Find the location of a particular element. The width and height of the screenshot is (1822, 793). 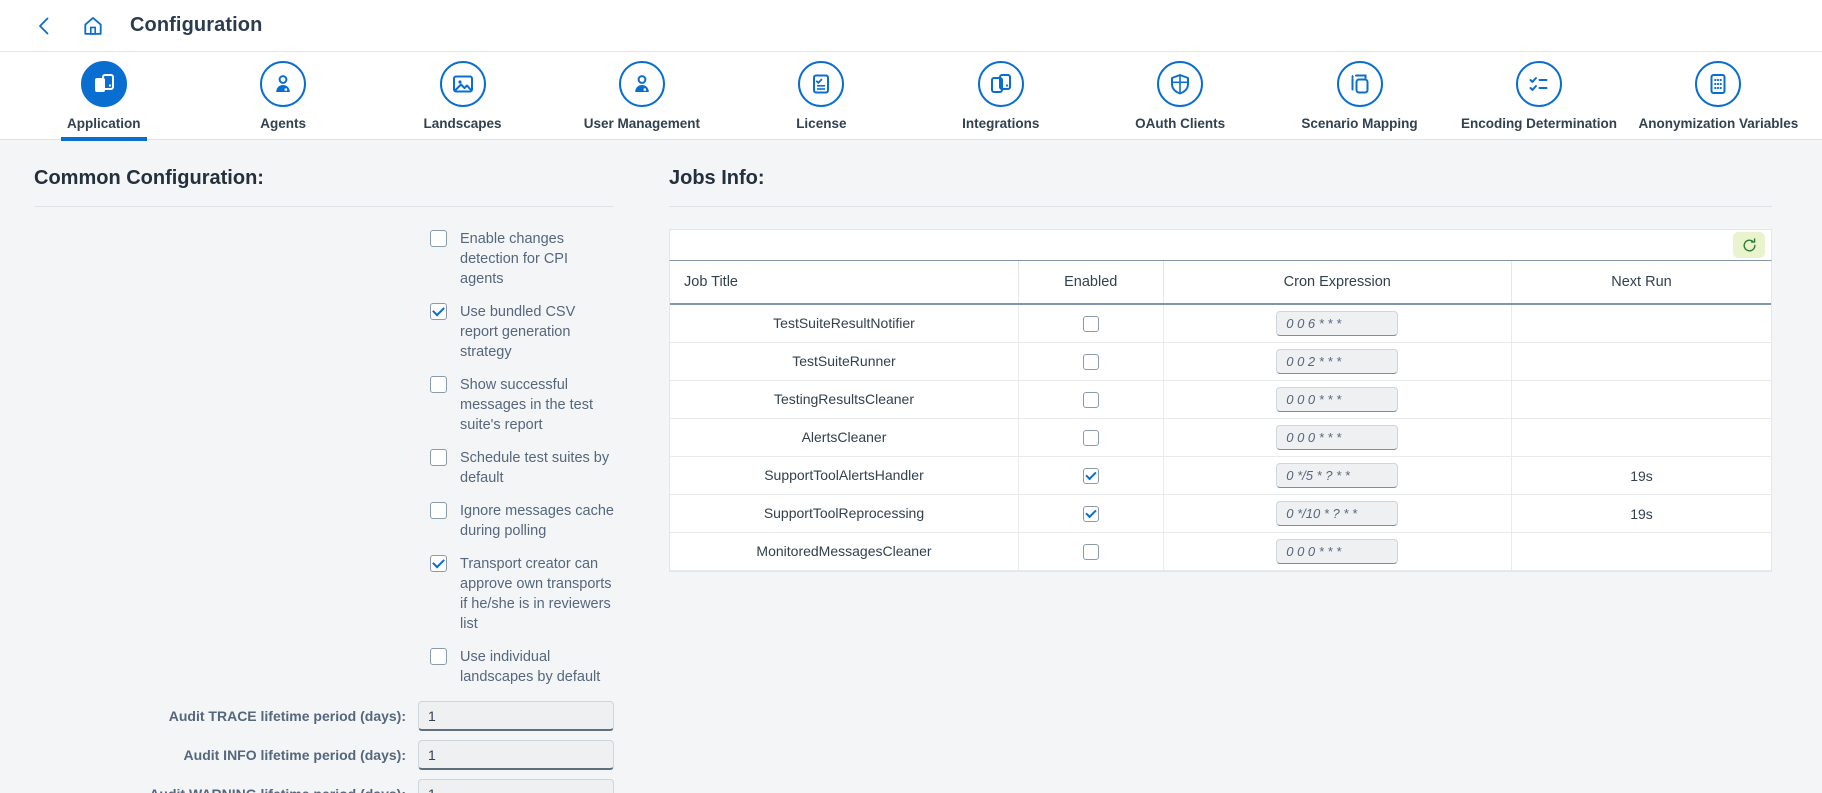

checkbox-row-individual-landscapes: Use individual landscapes by default is located at coordinates (522, 667).